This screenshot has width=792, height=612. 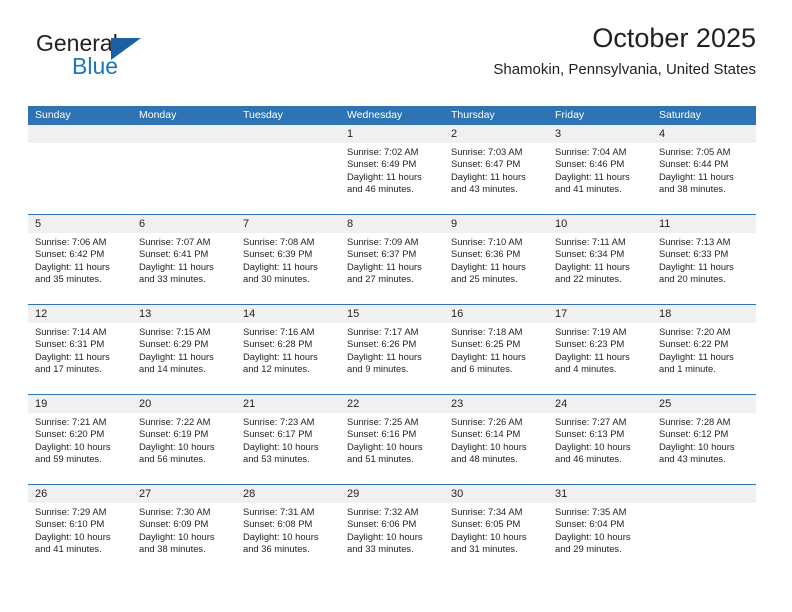 I want to click on general-blue-logo: General Blue, so click(x=126, y=59).